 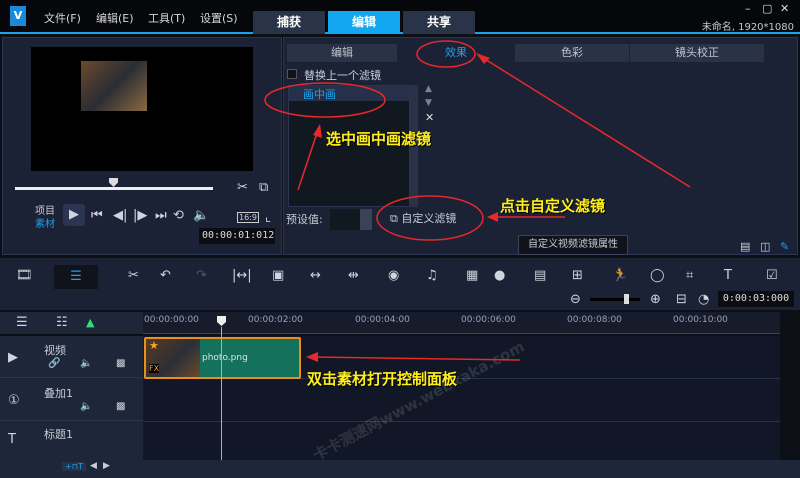 What do you see at coordinates (446, 54) in the screenshot?
I see `highlight-effects-tab` at bounding box center [446, 54].